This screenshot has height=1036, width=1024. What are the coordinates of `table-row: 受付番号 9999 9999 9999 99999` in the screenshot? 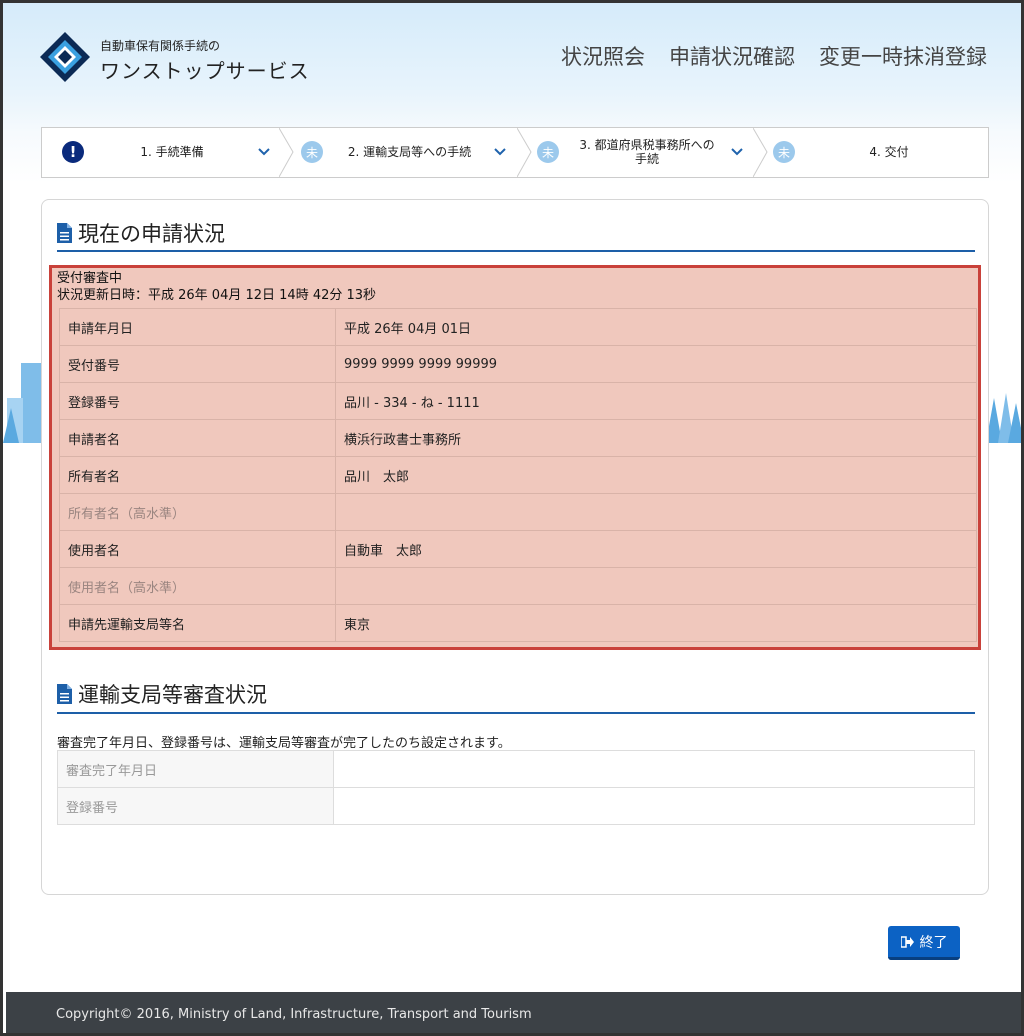 It's located at (518, 364).